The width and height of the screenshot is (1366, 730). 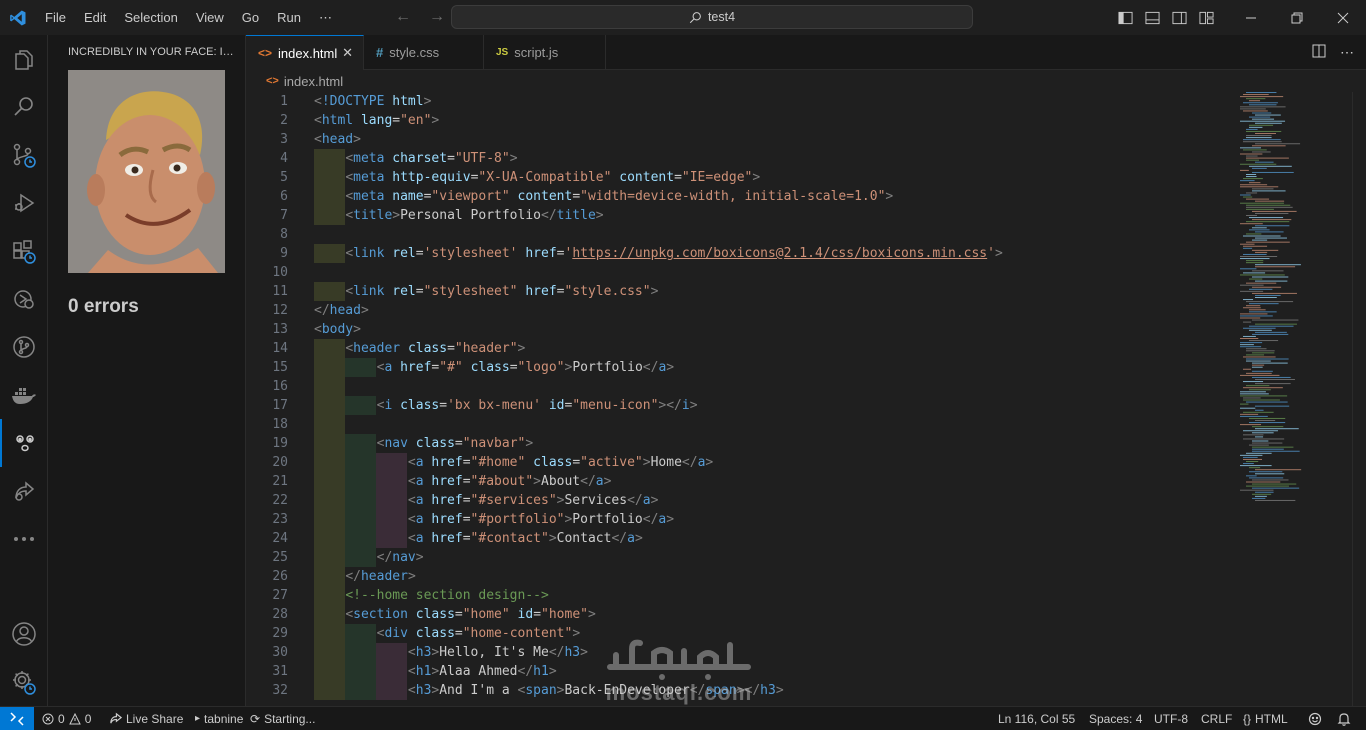 I want to click on explorer-icon, so click(x=24, y=60).